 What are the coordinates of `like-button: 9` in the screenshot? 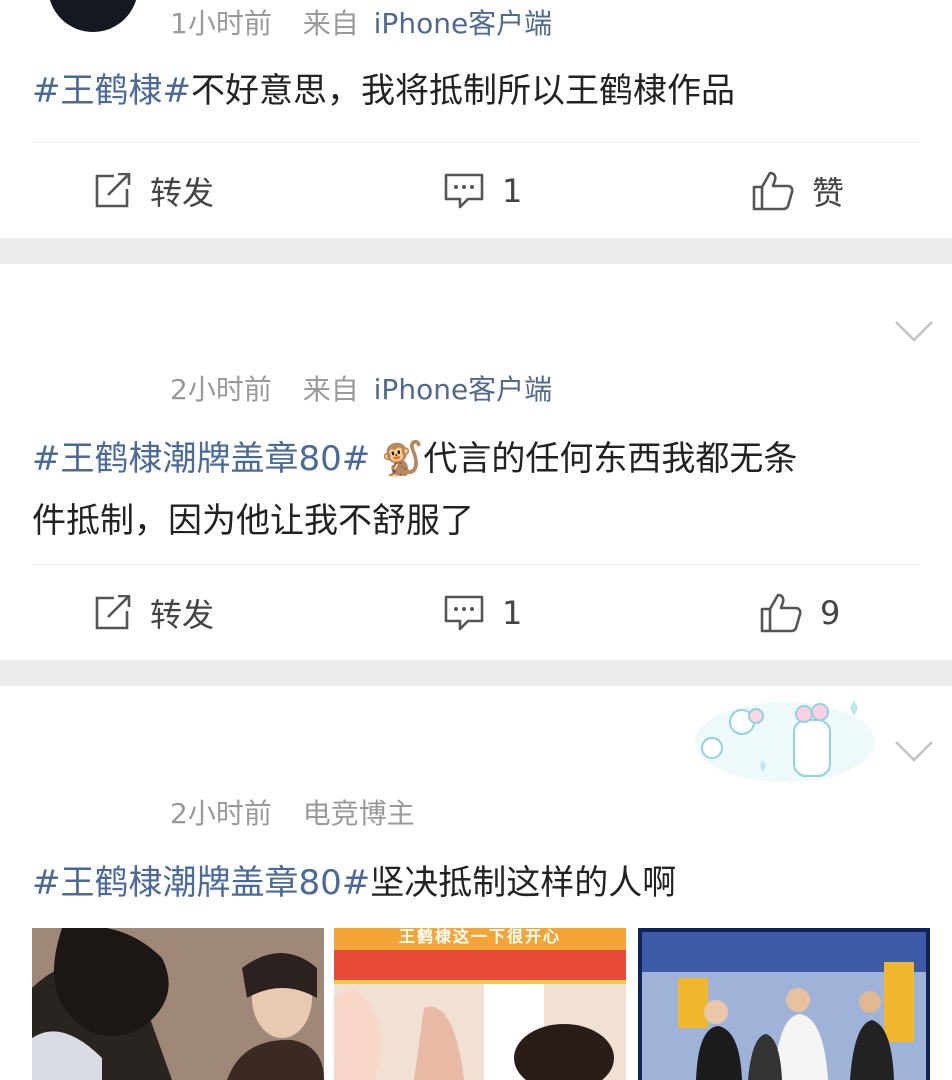 It's located at (800, 613).